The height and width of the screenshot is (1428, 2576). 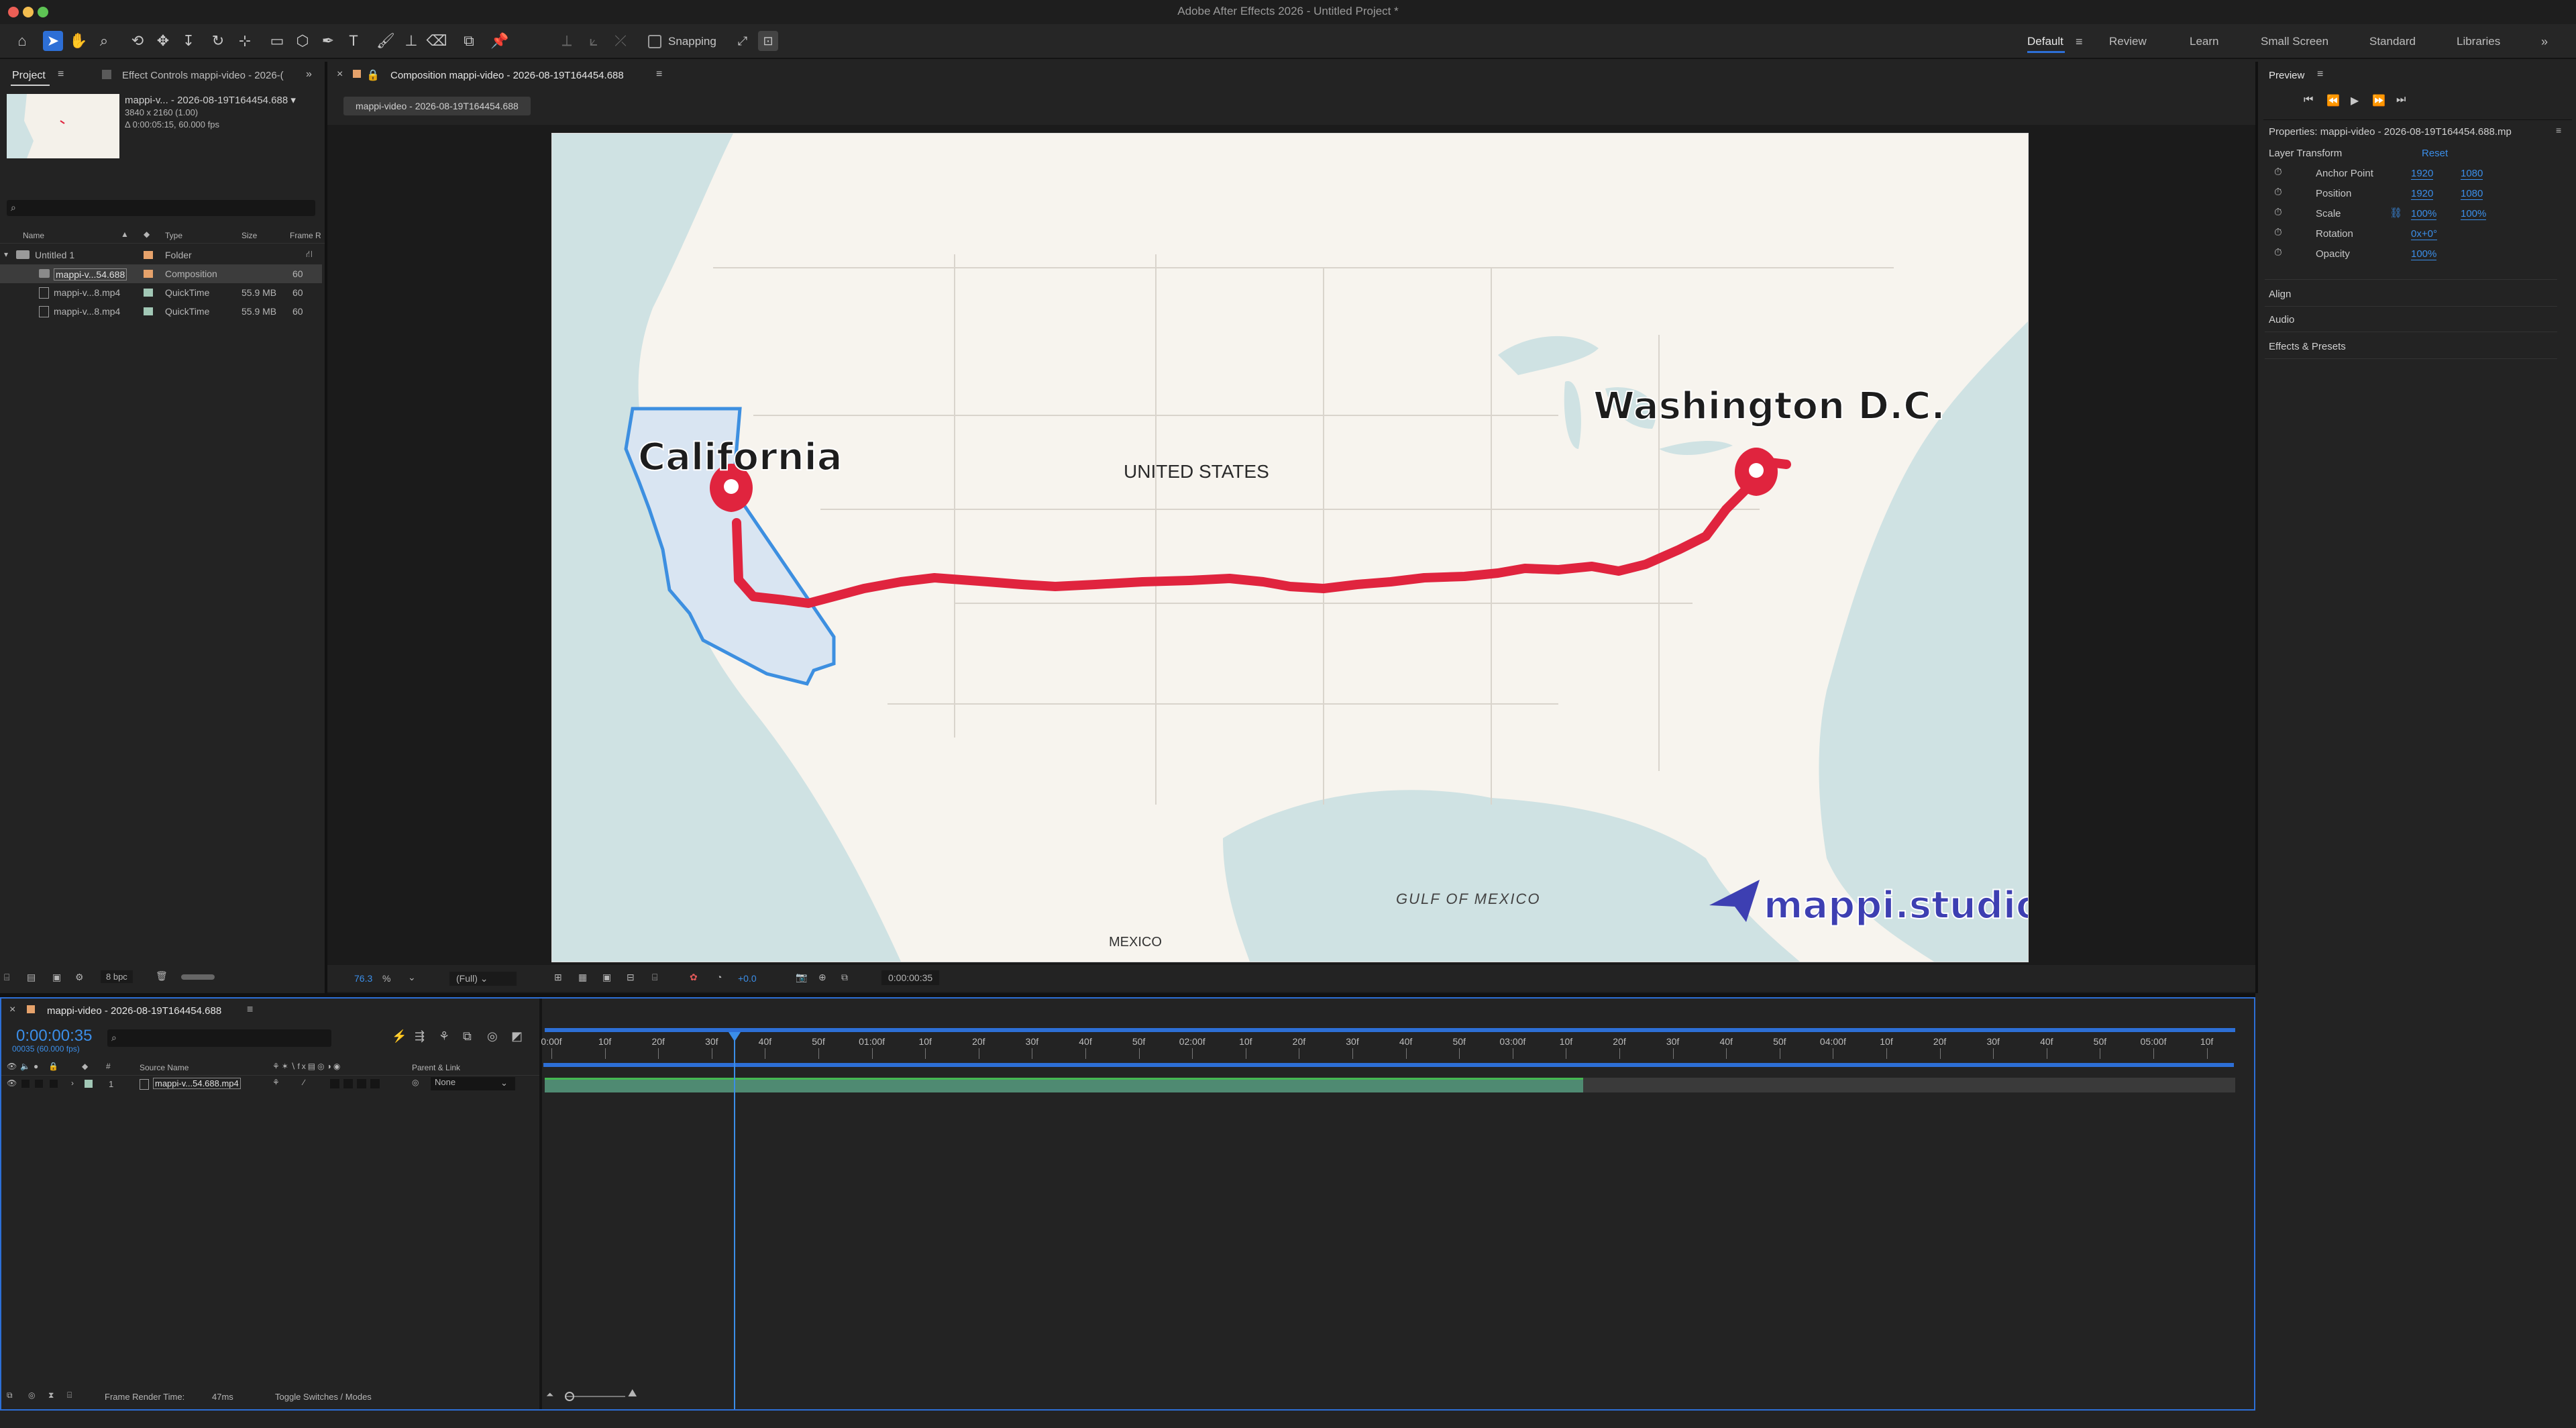 I want to click on layer-row: 👁 › 1 mappi-v...54.688.mp4 ⚘ ∕ ◎ None ⌄, so click(x=270, y=1084).